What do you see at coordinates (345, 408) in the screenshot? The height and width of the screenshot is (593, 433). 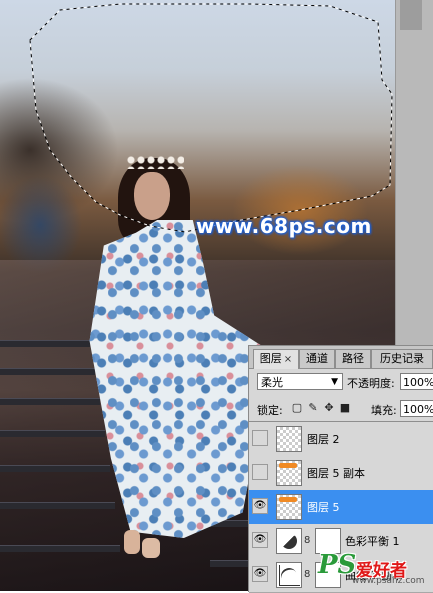 I see `lock-all-icon: ■` at bounding box center [345, 408].